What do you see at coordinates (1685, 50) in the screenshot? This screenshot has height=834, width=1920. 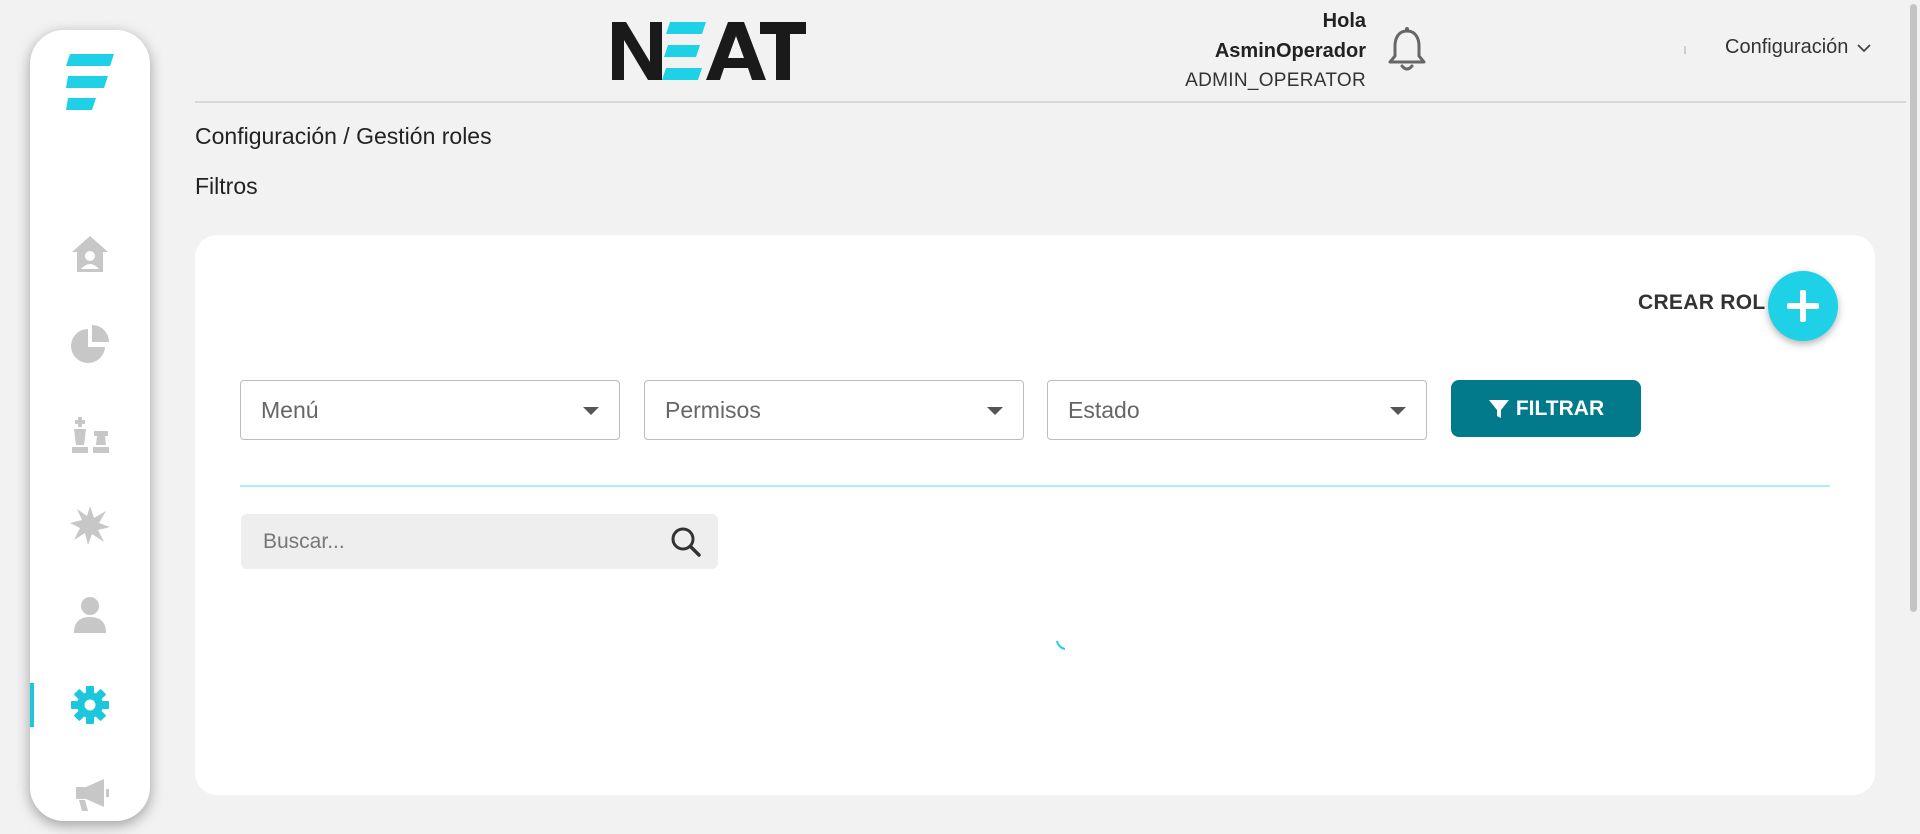 I see `header-separator` at bounding box center [1685, 50].